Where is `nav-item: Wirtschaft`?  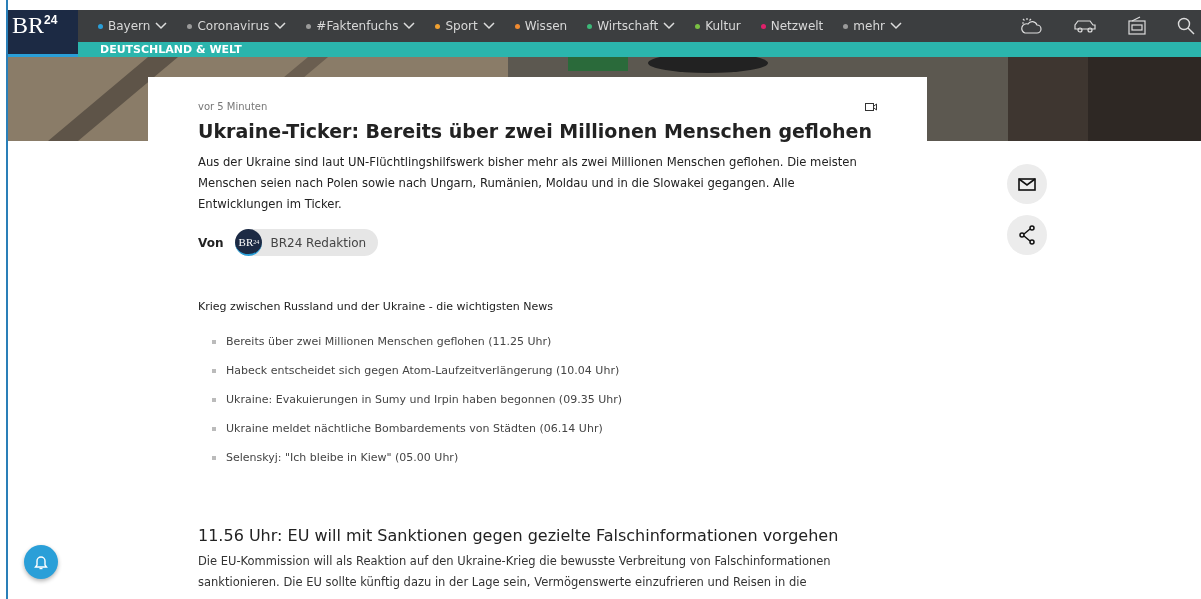
nav-item: Wirtschaft is located at coordinates (631, 26).